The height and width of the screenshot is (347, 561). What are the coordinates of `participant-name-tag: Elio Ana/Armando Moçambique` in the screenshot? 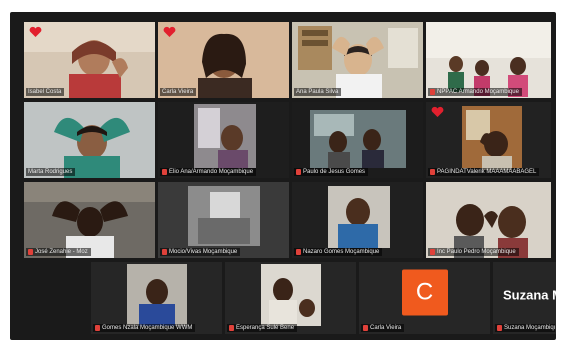 It's located at (208, 172).